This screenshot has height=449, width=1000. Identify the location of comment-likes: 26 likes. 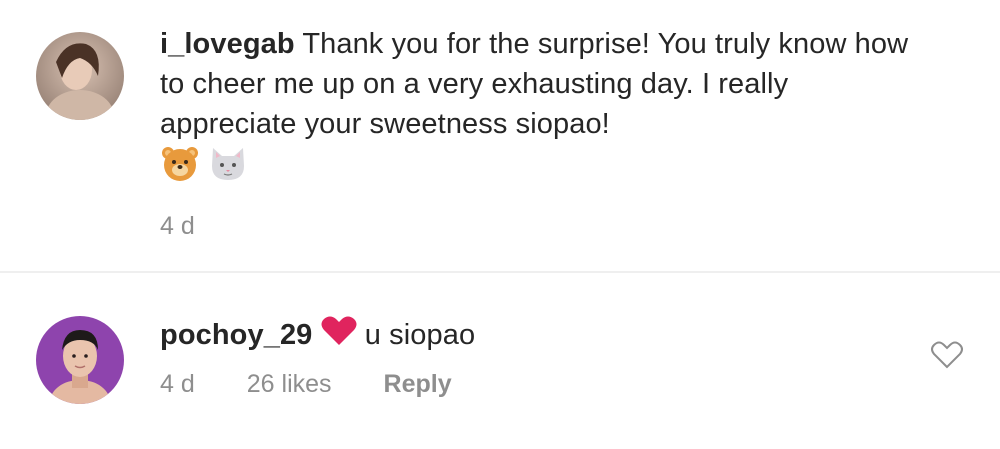
(289, 384).